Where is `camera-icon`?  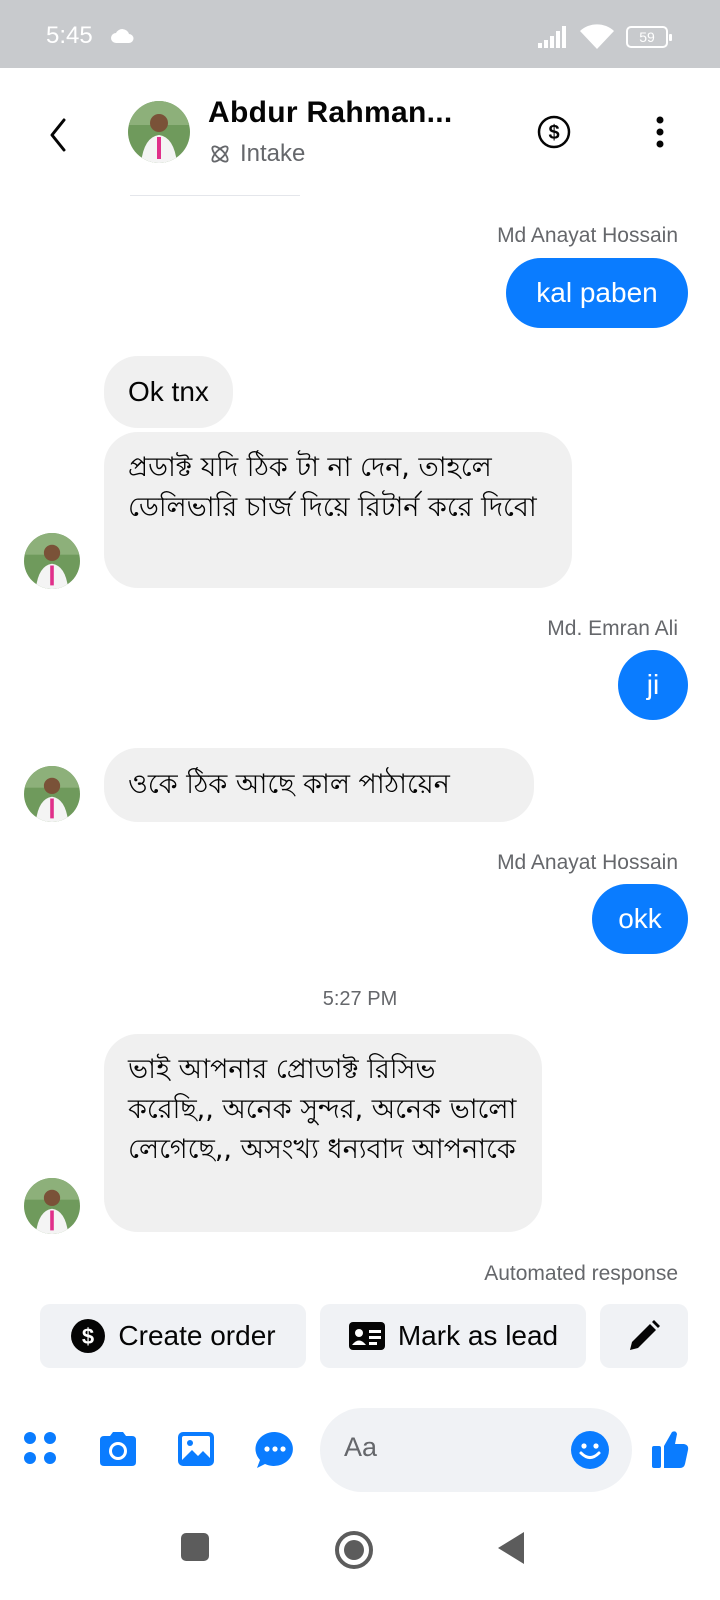 camera-icon is located at coordinates (118, 1449).